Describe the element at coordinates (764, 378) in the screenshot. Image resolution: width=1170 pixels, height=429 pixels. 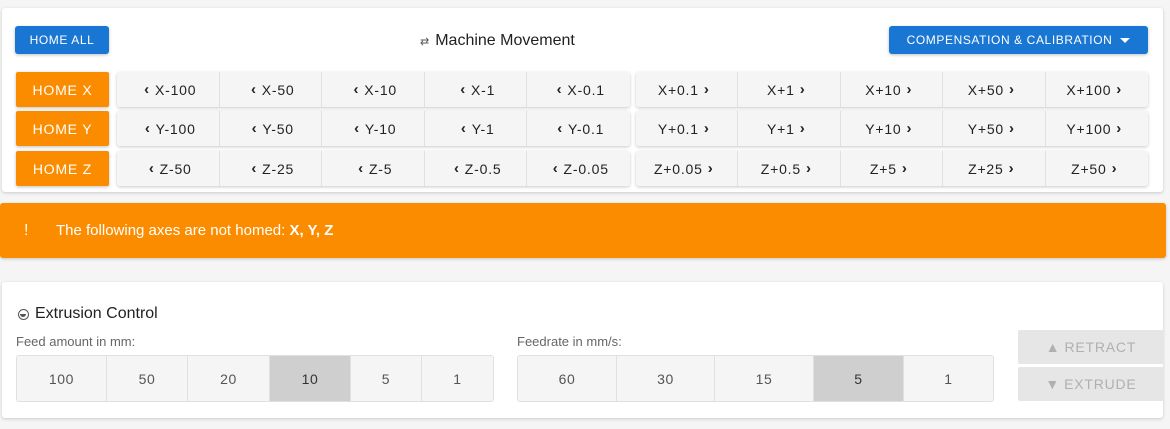
I see `feedrate-option: 15` at that location.